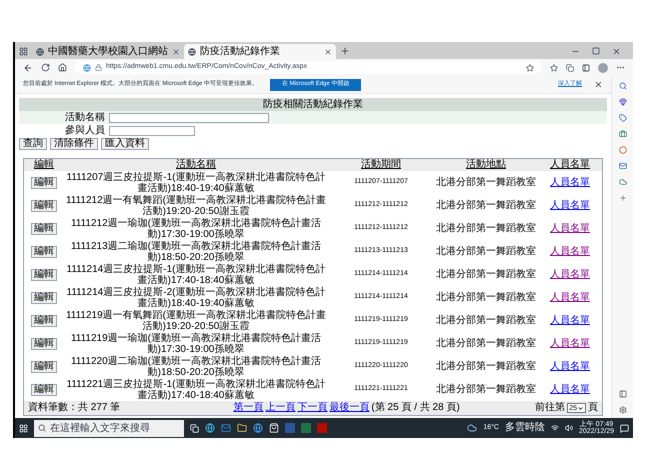  What do you see at coordinates (196, 183) in the screenshot?
I see `activity-name: 1111207週三皮拉提斯-1(運動班一高教深耕北港書院特色計畫活動)18:40-19:40蘇蕙敏` at bounding box center [196, 183].